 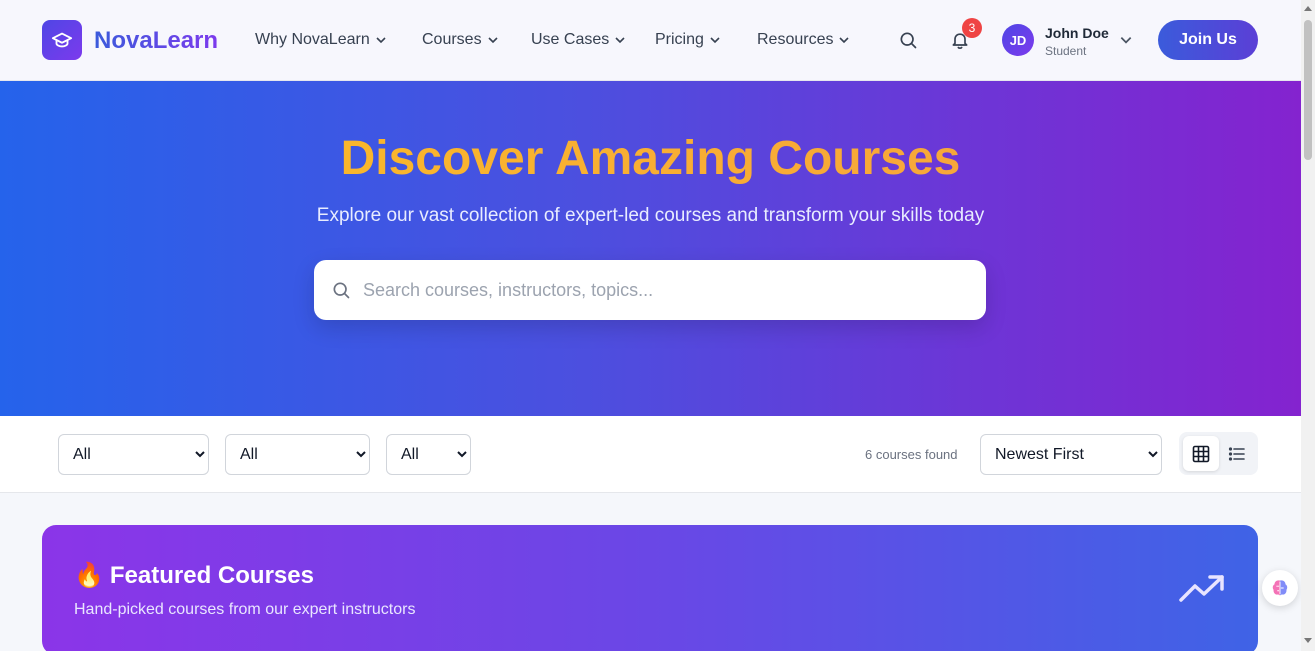 I want to click on avatar: JD, so click(x=1018, y=40).